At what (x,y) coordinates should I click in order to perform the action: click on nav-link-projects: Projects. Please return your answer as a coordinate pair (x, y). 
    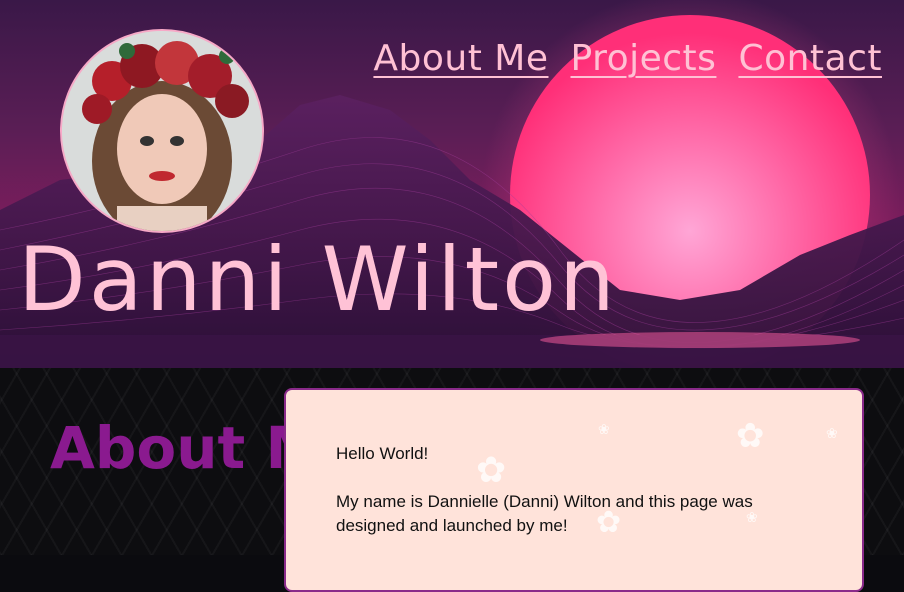
    Looking at the image, I should click on (644, 58).